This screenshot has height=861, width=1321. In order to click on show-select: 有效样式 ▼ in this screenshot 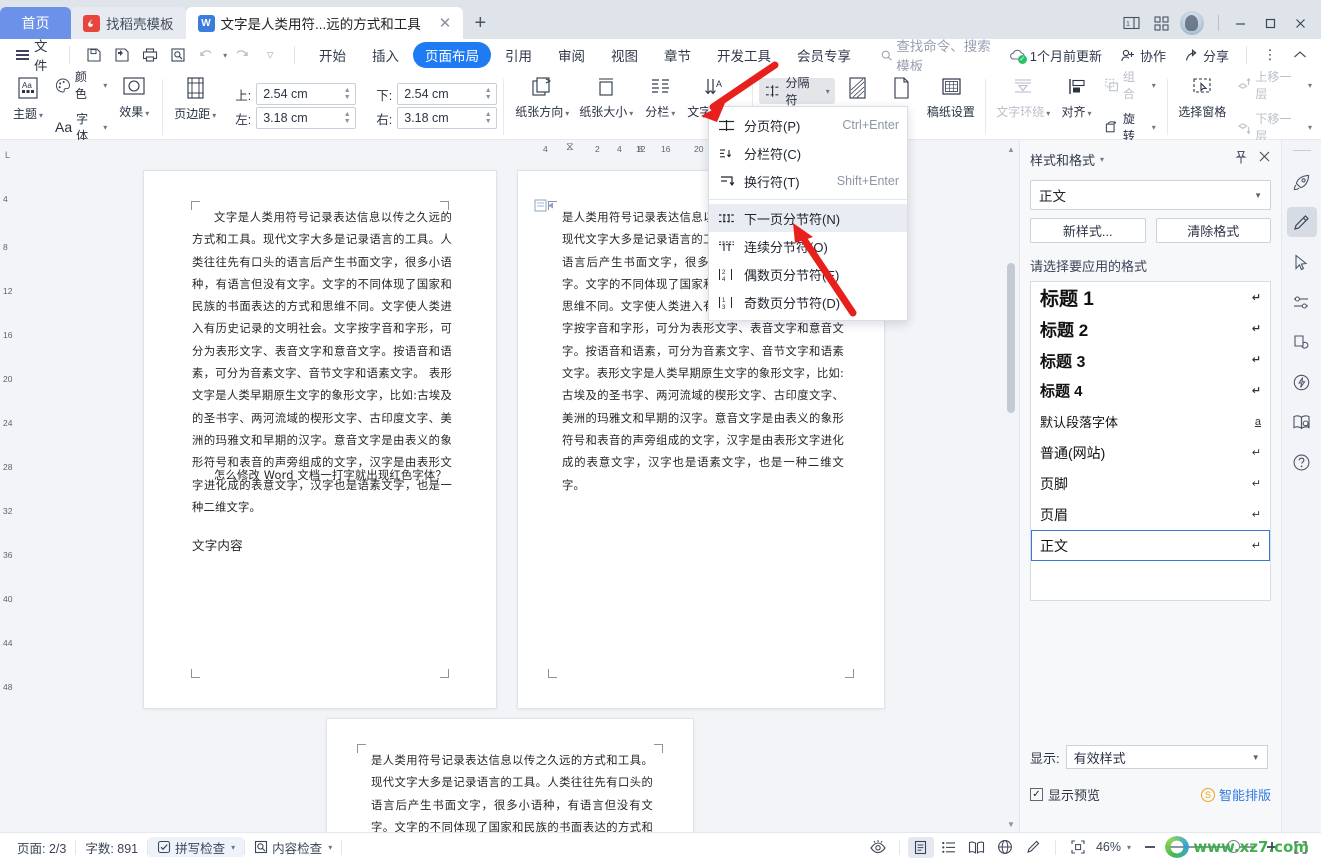, I will do `click(1166, 757)`.